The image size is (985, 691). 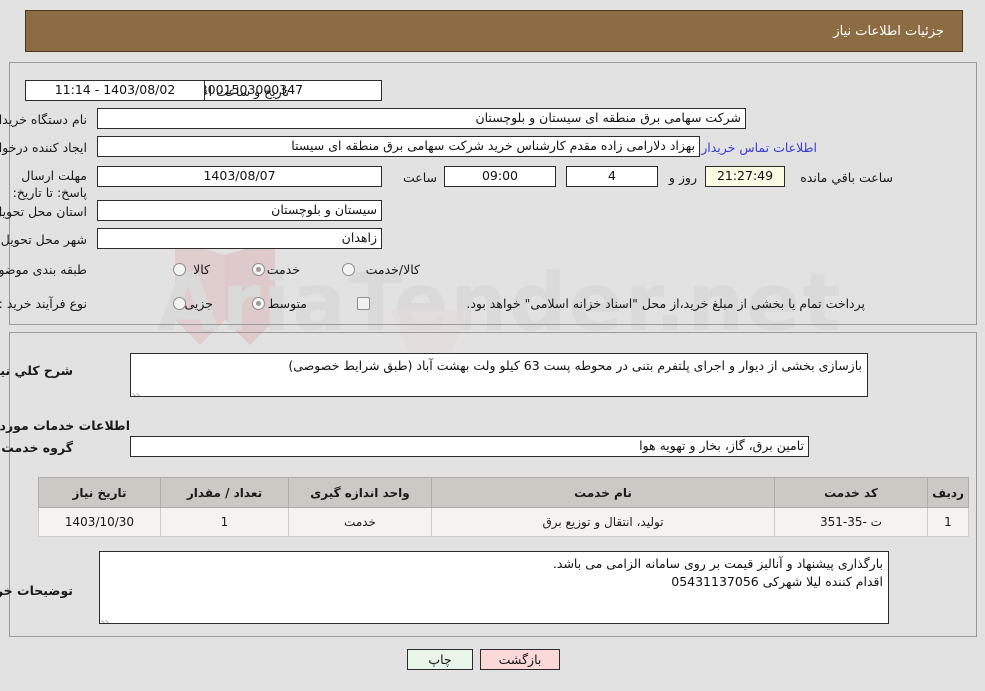 I want to click on purchase-type-label: نوع فرآیند خرید :, so click(x=43, y=303).